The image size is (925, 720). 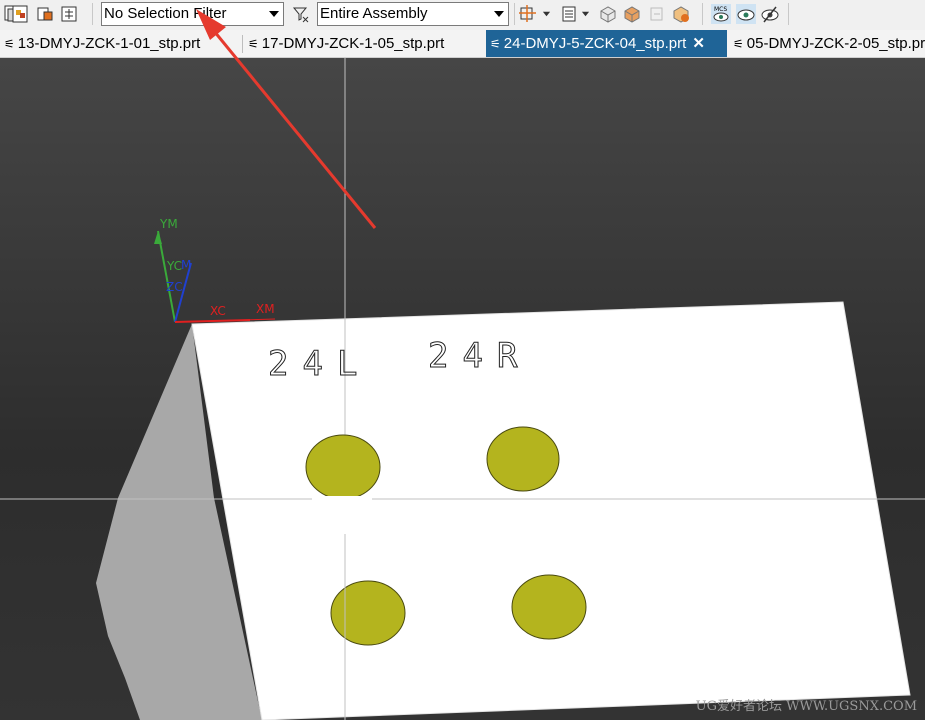 What do you see at coordinates (595, 43) in the screenshot?
I see `tab-label: 24-DMYJ-5-ZCK-04_stp.prt` at bounding box center [595, 43].